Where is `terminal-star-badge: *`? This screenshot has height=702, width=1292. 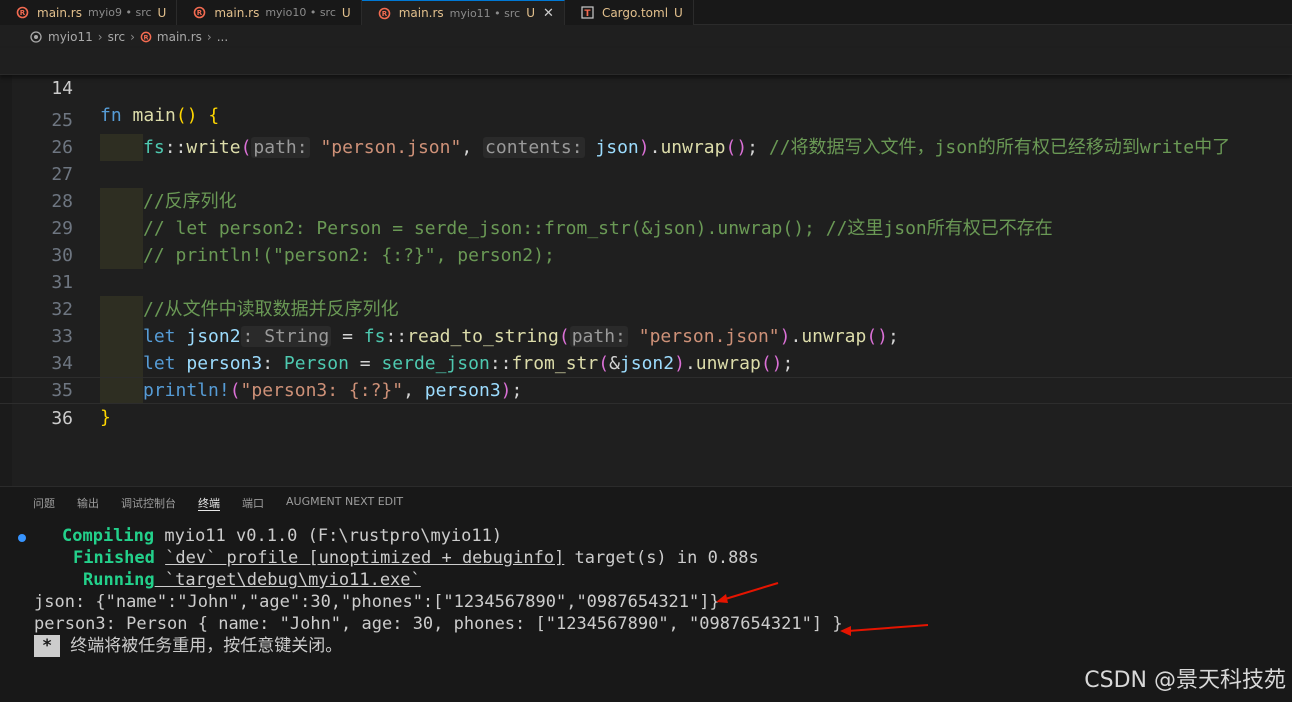
terminal-star-badge: * is located at coordinates (47, 646).